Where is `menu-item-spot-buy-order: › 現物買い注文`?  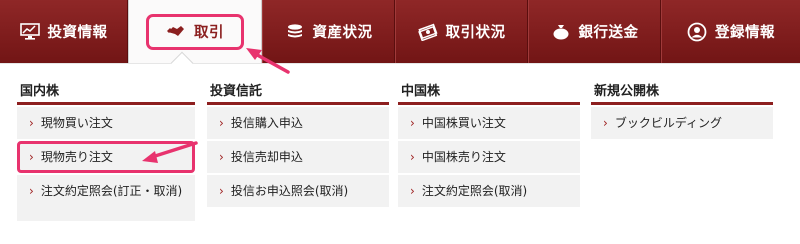 menu-item-spot-buy-order: › 現物買い注文 is located at coordinates (106, 123).